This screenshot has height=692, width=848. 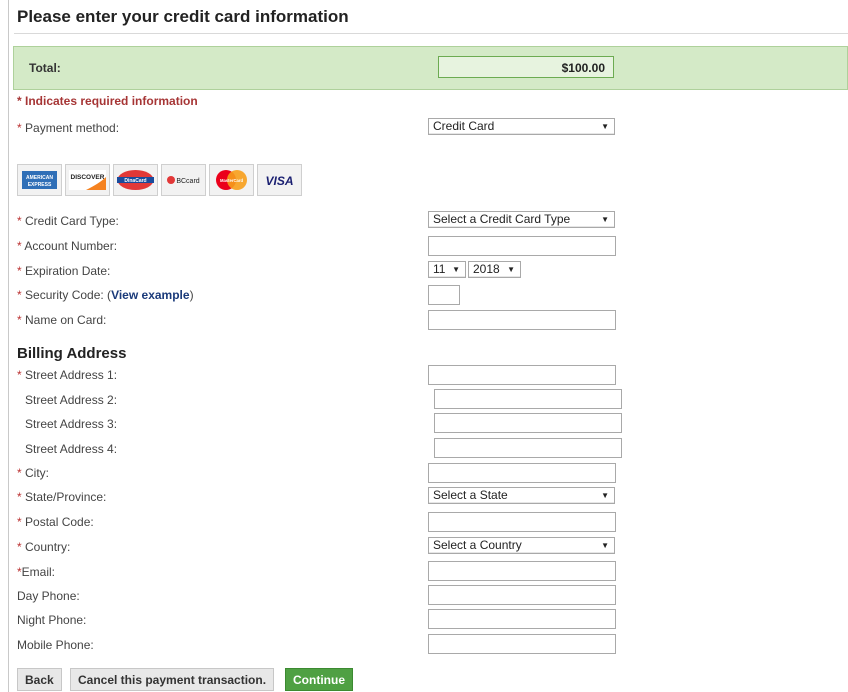 I want to click on payment-method-select: Credit Card ▼, so click(x=521, y=126).